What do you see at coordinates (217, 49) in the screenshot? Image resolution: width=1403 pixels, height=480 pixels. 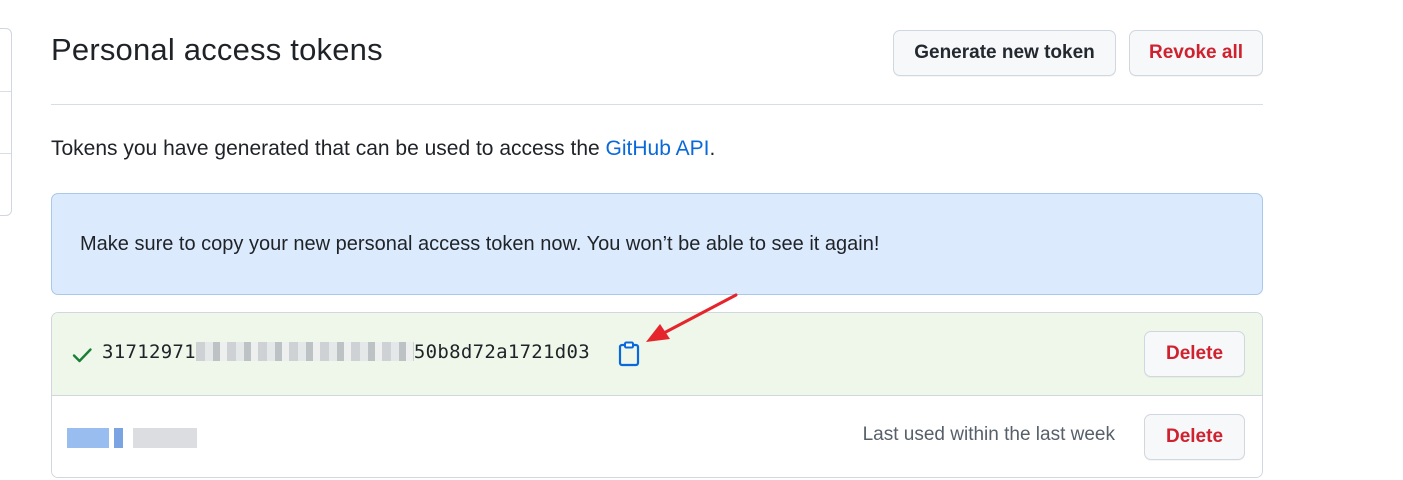 I see `page-title: Personal access tokens` at bounding box center [217, 49].